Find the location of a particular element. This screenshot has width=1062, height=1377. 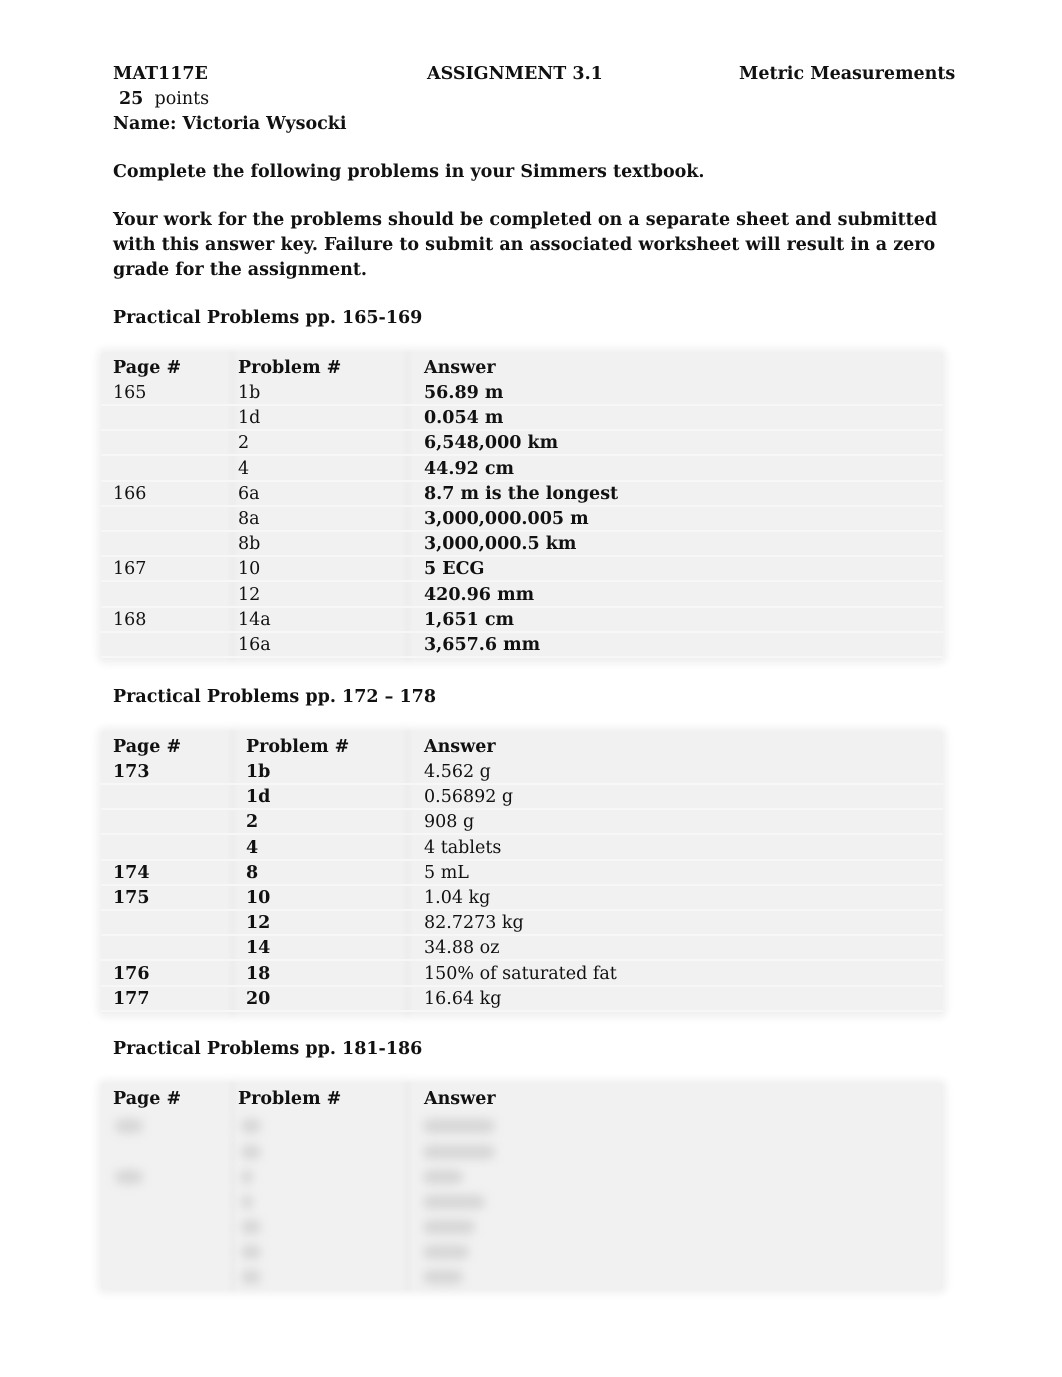

table-row: 12 420.96 mm is located at coordinates (522, 595).